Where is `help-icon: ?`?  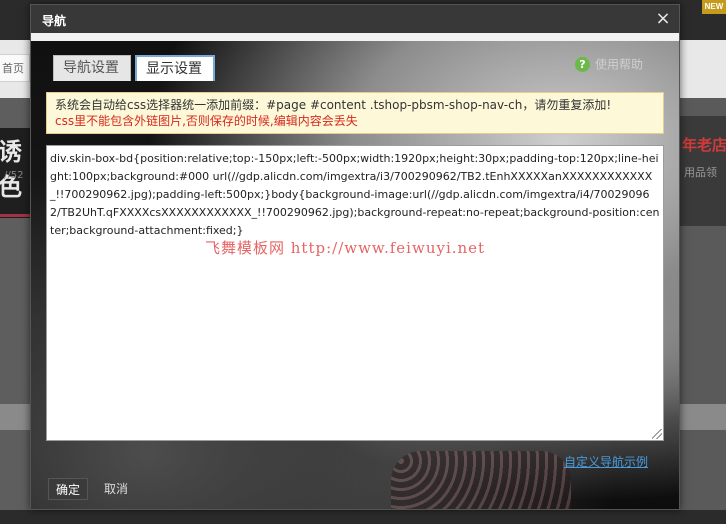 help-icon: ? is located at coordinates (582, 64).